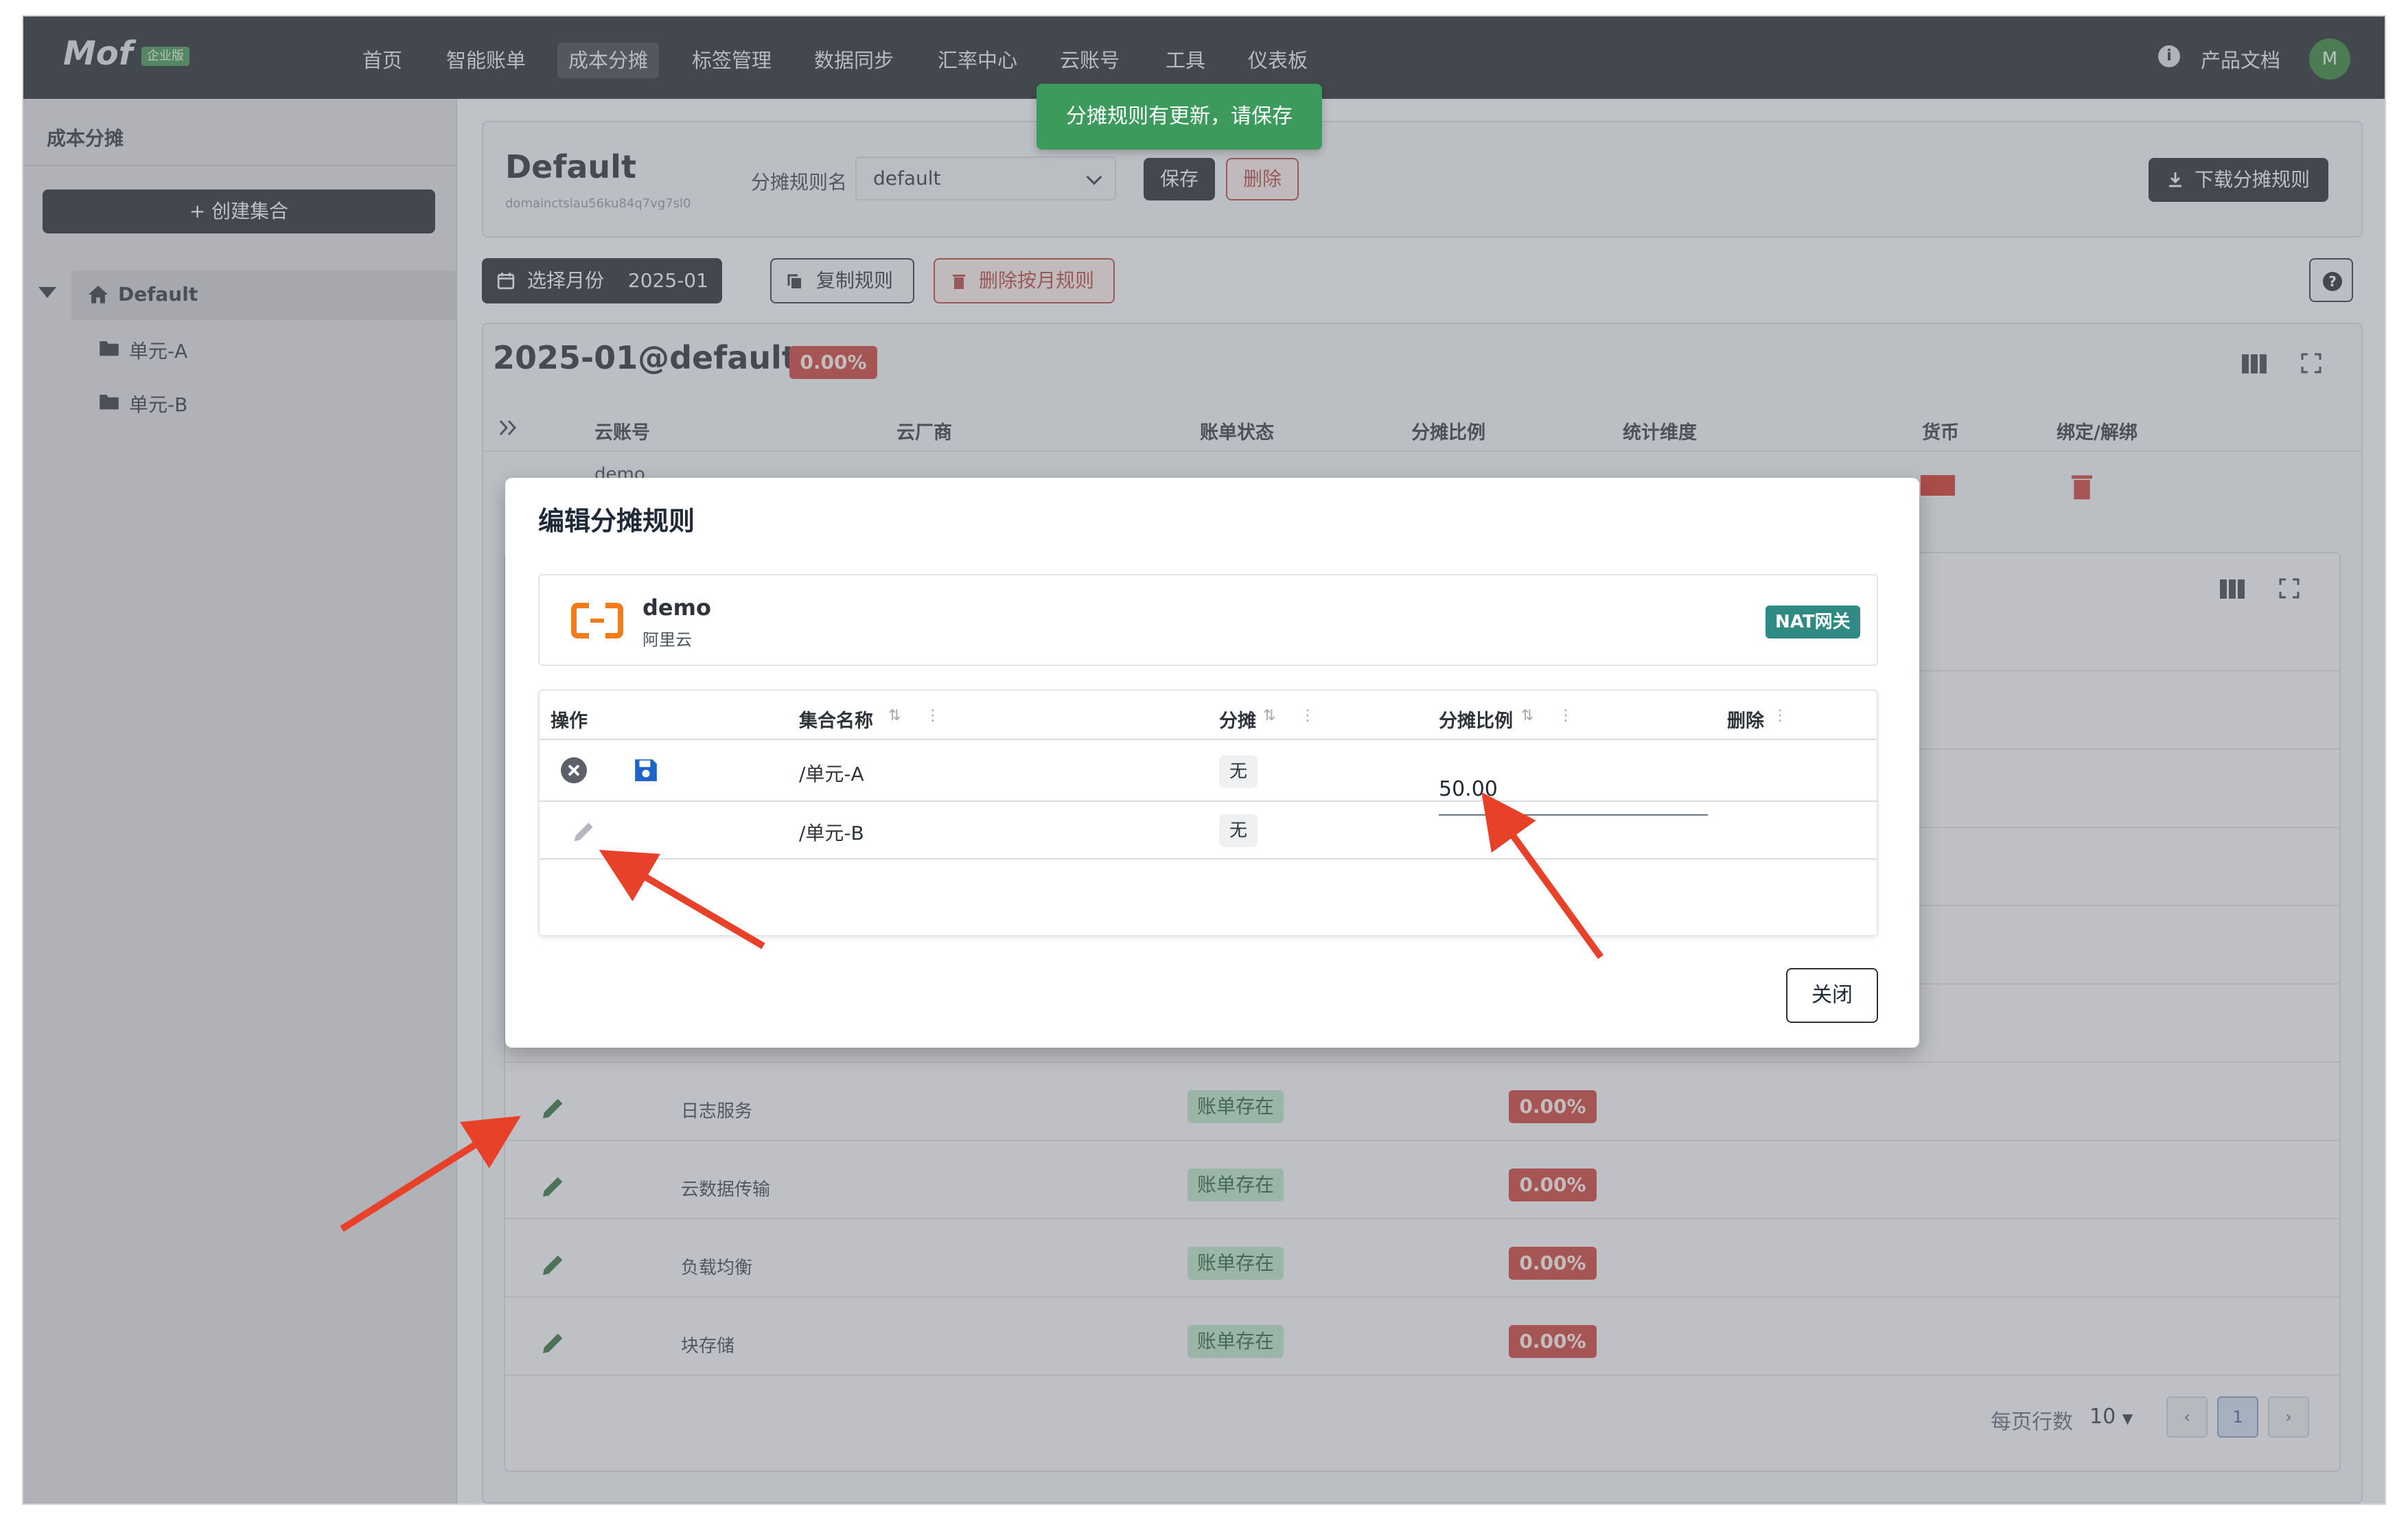 This screenshot has width=2408, height=1531. I want to click on account-provider: 阿里云, so click(667, 639).